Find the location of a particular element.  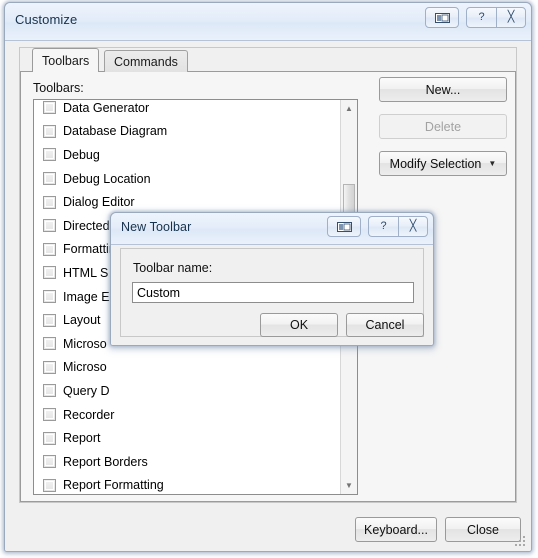

modify-selection-button: Modify Selection ▼ is located at coordinates (443, 163).